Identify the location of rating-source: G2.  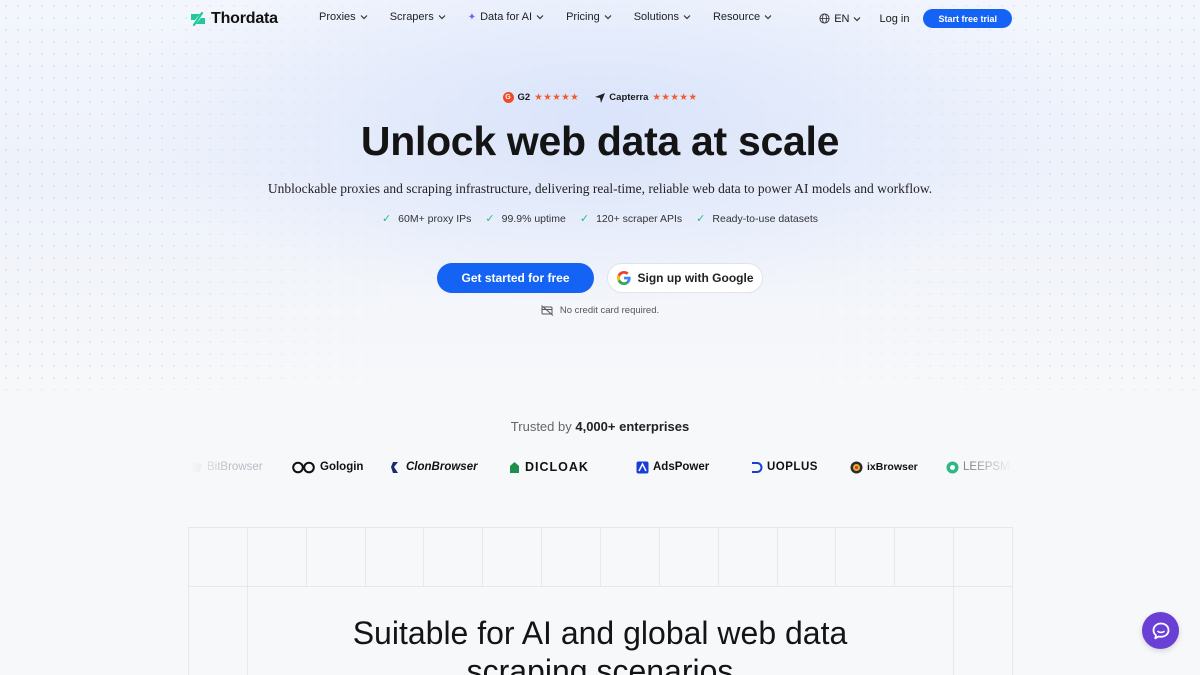
(524, 97).